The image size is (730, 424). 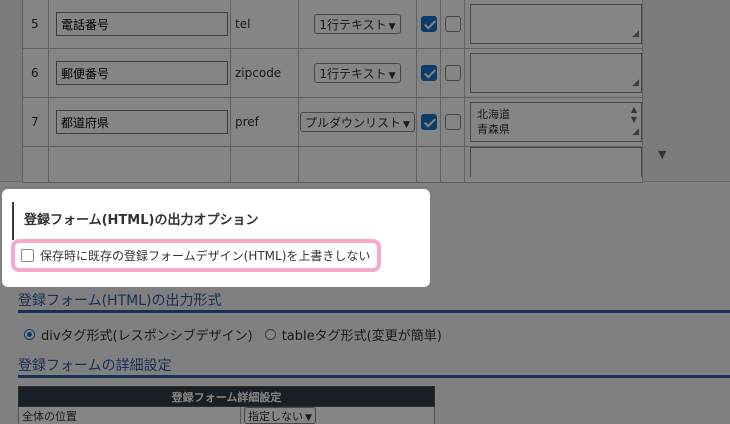 What do you see at coordinates (135, 221) in the screenshot?
I see `panel-title: 登録フォーム(HTML)の出力オプション` at bounding box center [135, 221].